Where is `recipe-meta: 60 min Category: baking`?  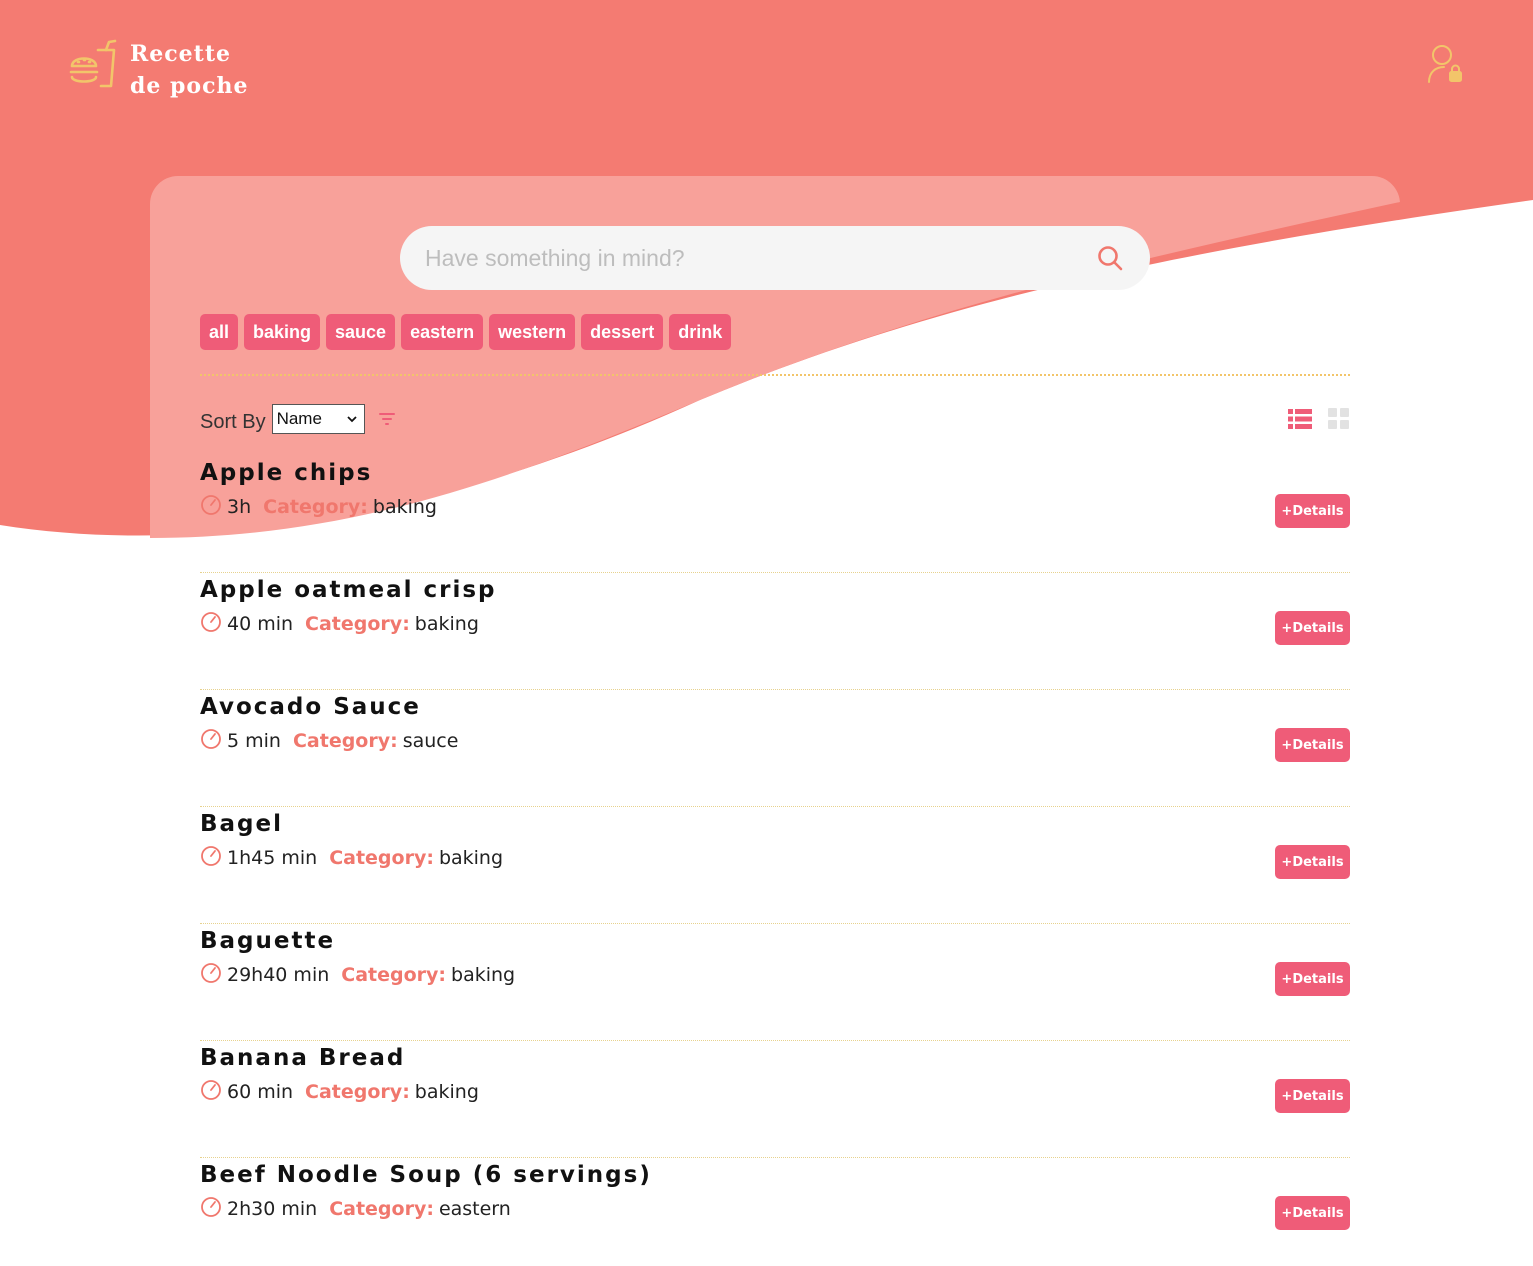 recipe-meta: 60 min Category: baking is located at coordinates (339, 1091).